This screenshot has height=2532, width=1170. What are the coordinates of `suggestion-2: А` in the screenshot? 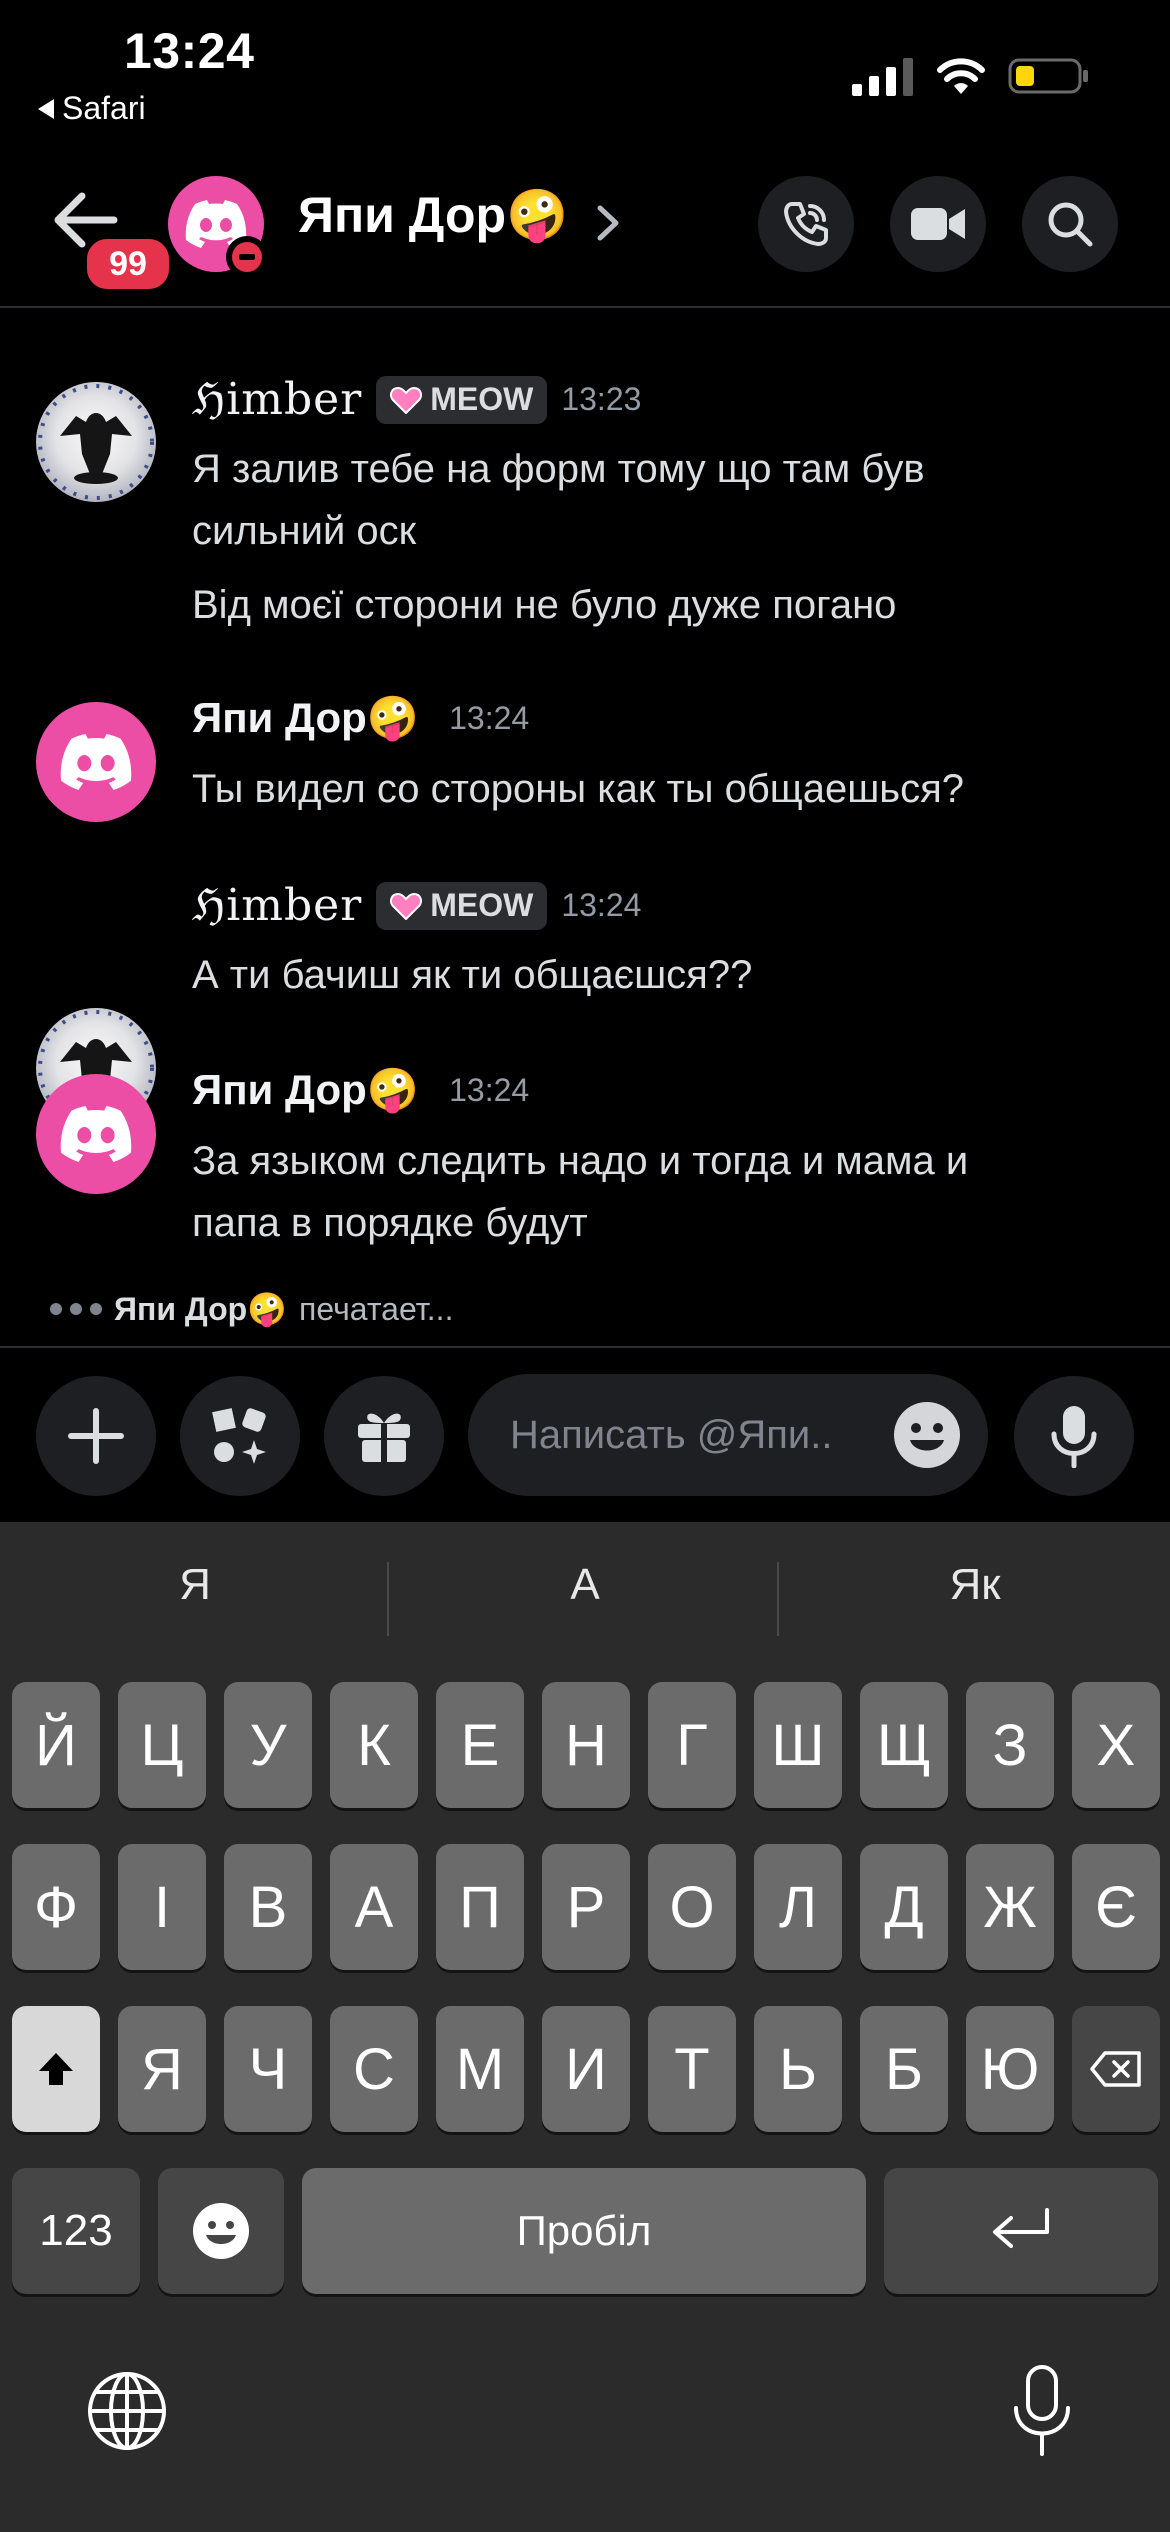 It's located at (585, 1585).